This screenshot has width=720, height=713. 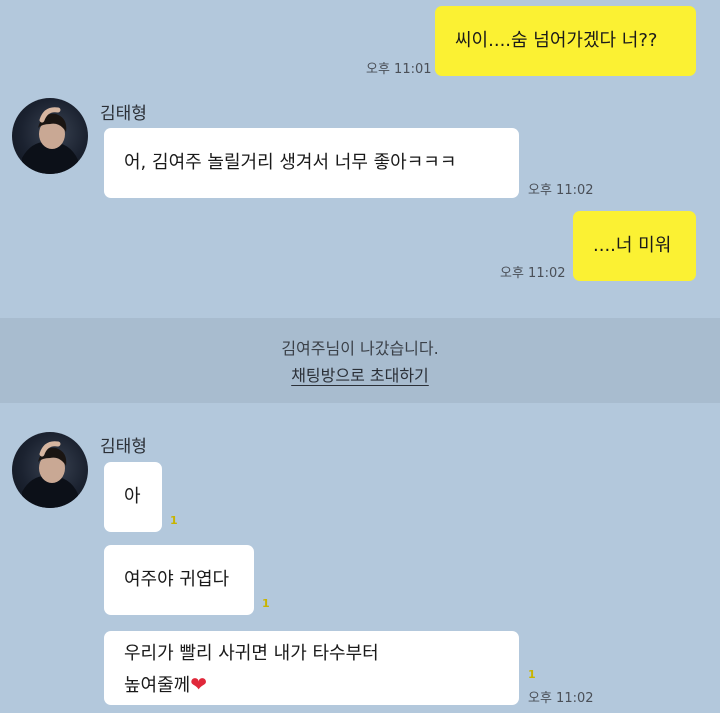 I want to click on message-text: ....너 미워, so click(x=632, y=245).